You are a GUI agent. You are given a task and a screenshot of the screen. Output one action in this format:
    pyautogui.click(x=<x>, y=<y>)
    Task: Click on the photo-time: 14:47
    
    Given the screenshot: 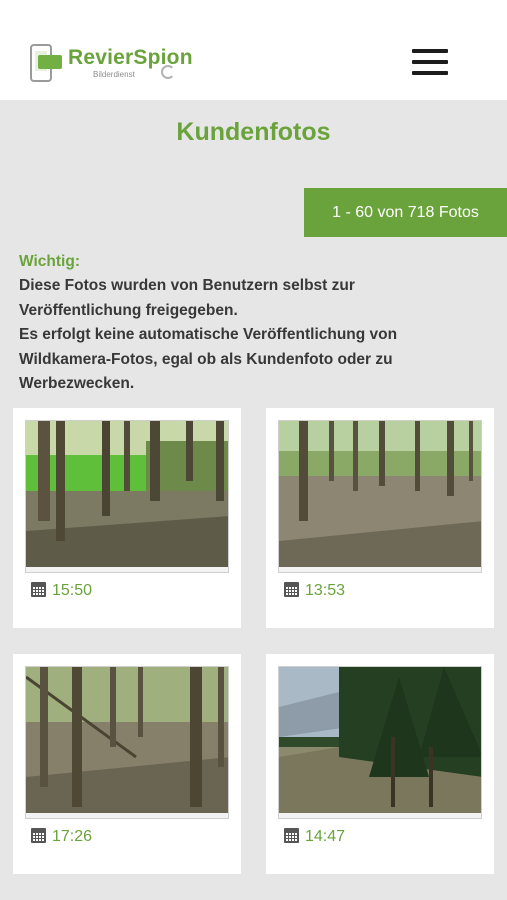 What is the action you would take?
    pyautogui.click(x=314, y=837)
    